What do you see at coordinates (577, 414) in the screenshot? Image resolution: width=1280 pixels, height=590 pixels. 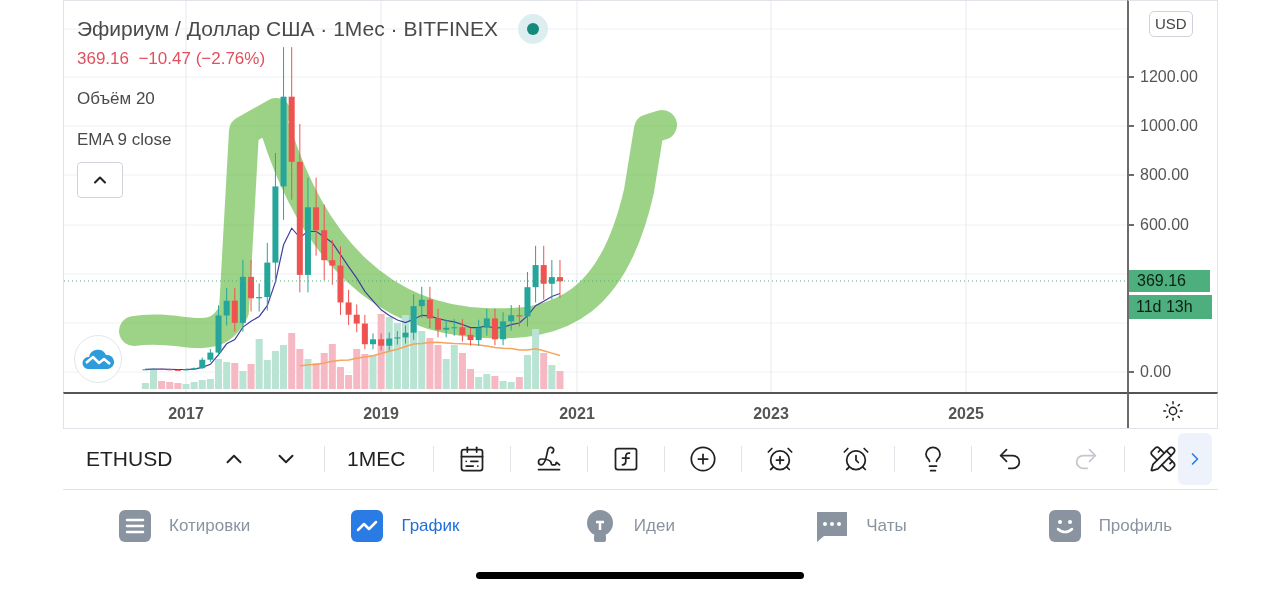 I see `year-label: 2021` at bounding box center [577, 414].